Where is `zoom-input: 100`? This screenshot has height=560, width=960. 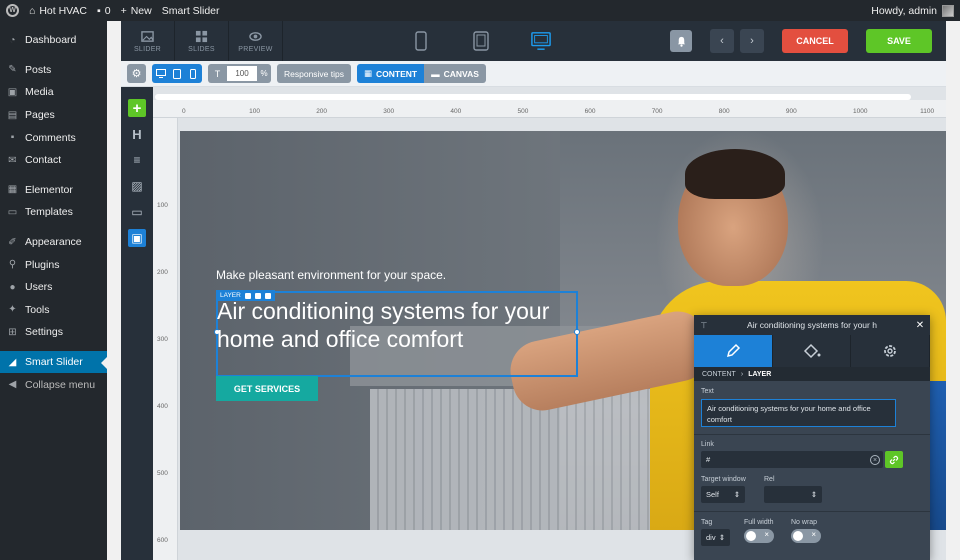
zoom-input: 100 is located at coordinates (242, 73).